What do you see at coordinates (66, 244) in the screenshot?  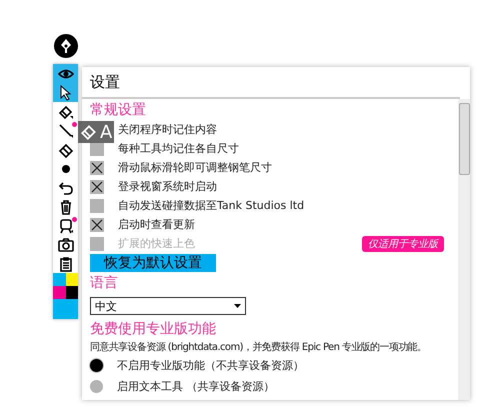 I see `camera-icon` at bounding box center [66, 244].